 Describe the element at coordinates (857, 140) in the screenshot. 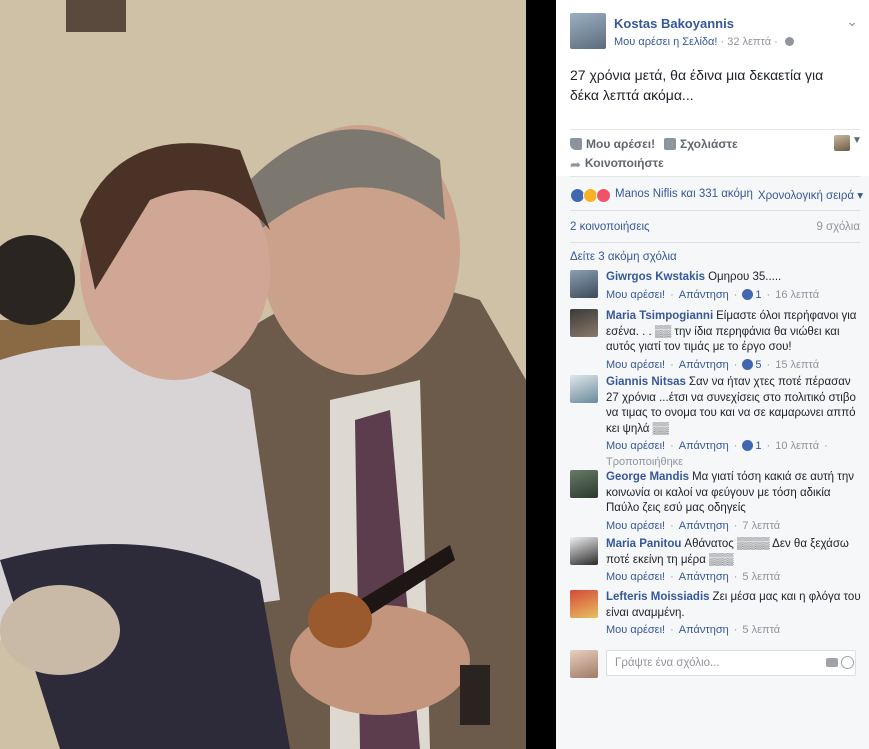

I see `caret-down-icon: ▼` at that location.